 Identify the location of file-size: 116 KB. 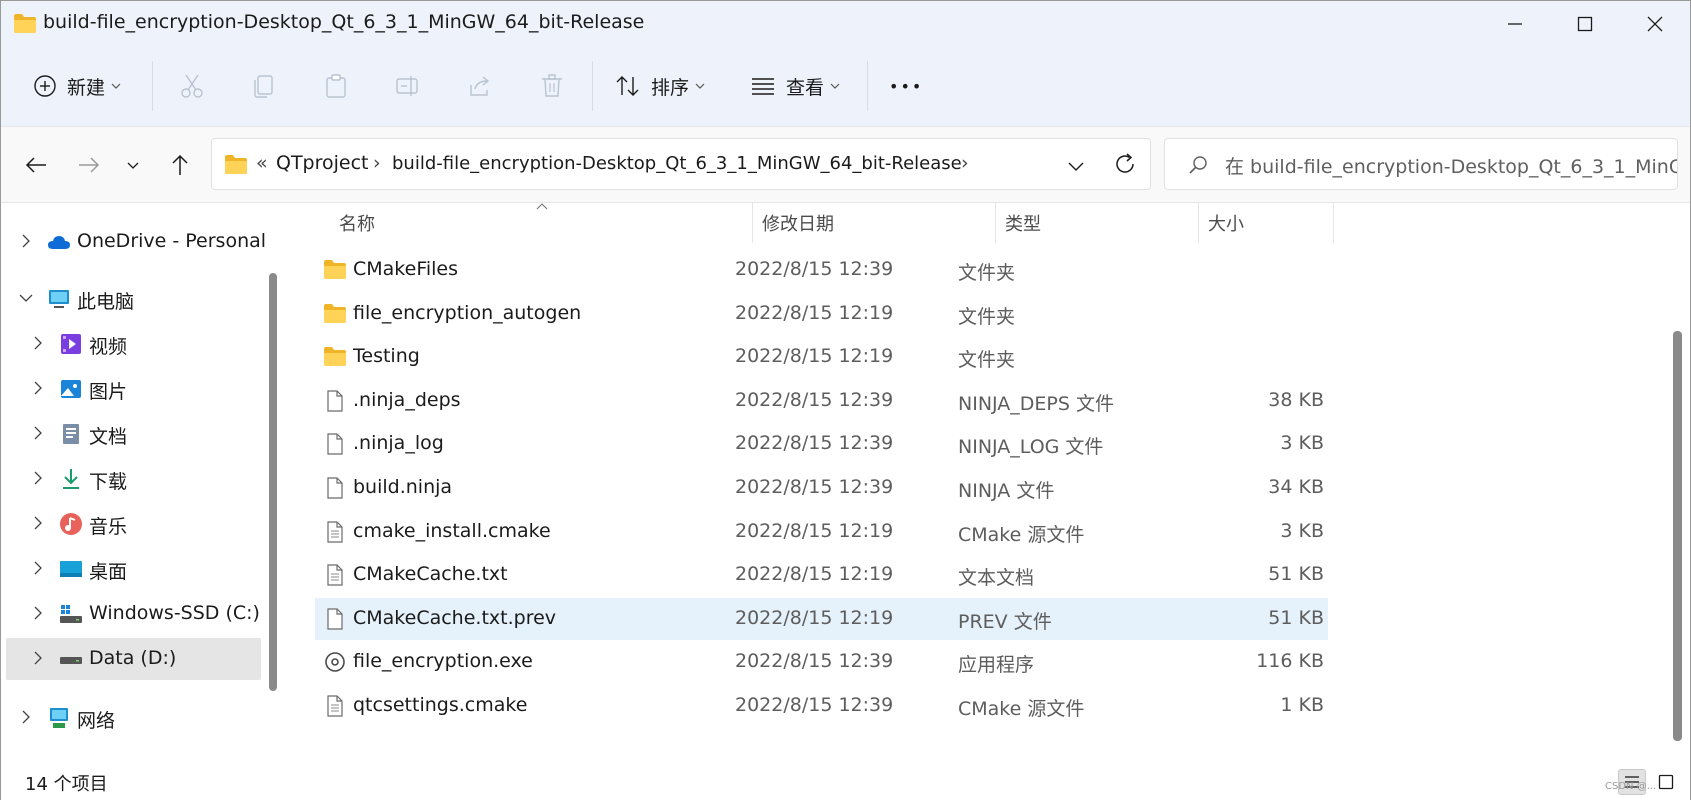
(1290, 661).